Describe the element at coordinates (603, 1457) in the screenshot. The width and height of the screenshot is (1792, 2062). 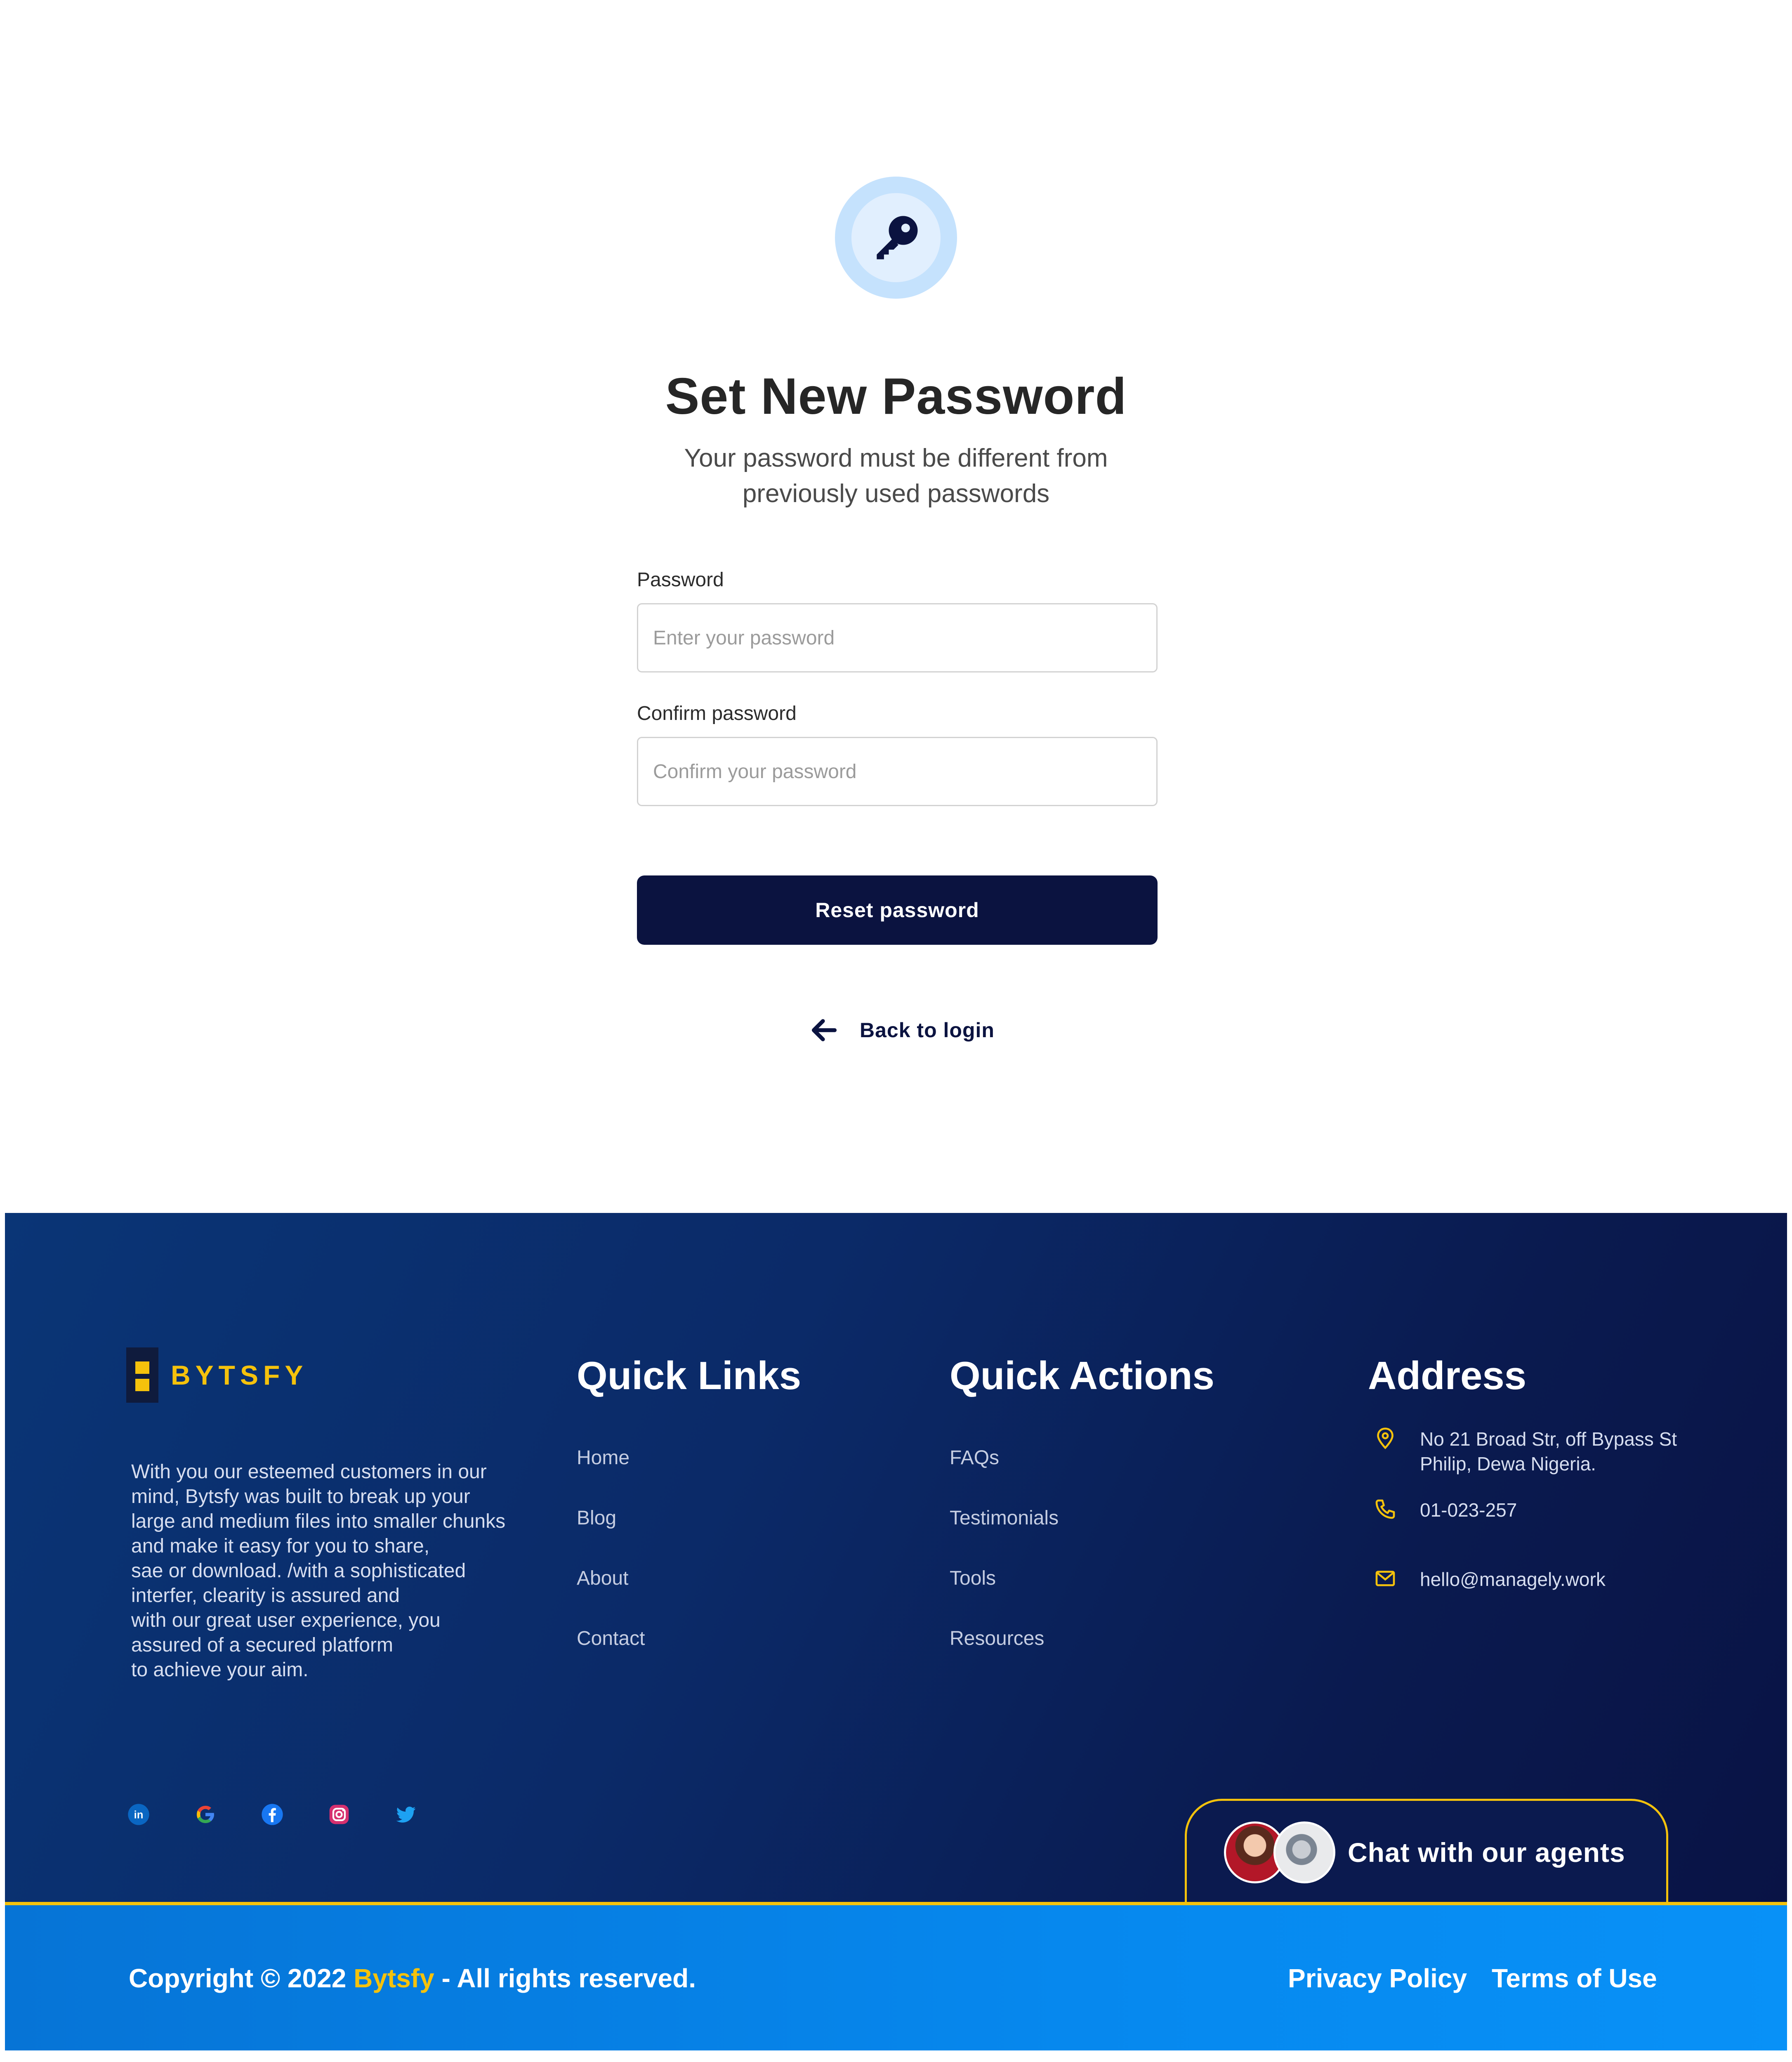
I see `footer-link-home: Home` at that location.